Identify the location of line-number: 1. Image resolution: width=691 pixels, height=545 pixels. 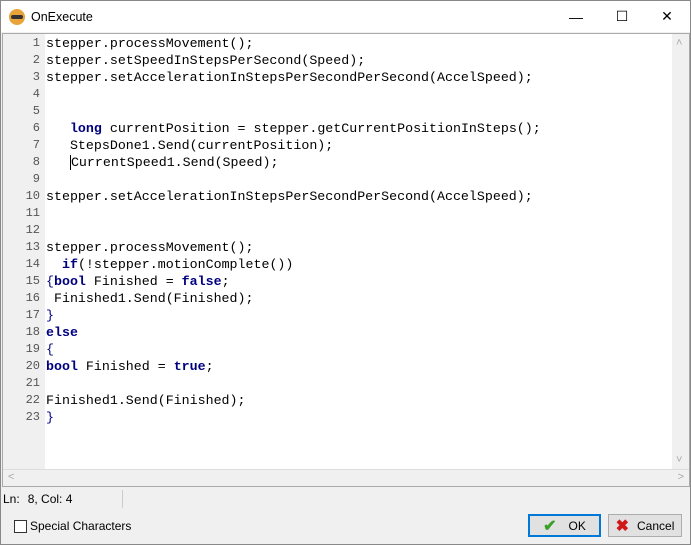
(36, 43).